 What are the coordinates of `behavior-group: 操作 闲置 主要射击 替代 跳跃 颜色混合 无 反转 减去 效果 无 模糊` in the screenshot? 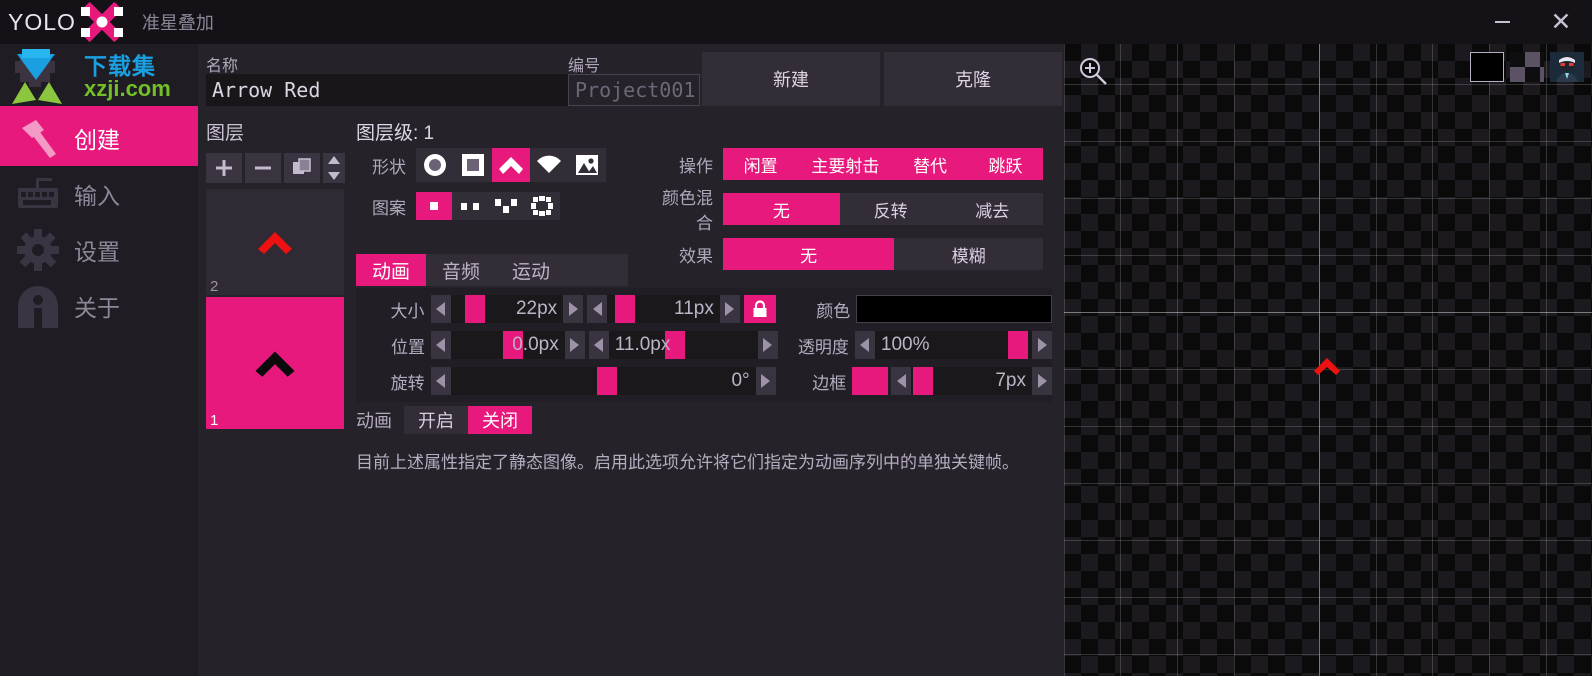 It's located at (853, 209).